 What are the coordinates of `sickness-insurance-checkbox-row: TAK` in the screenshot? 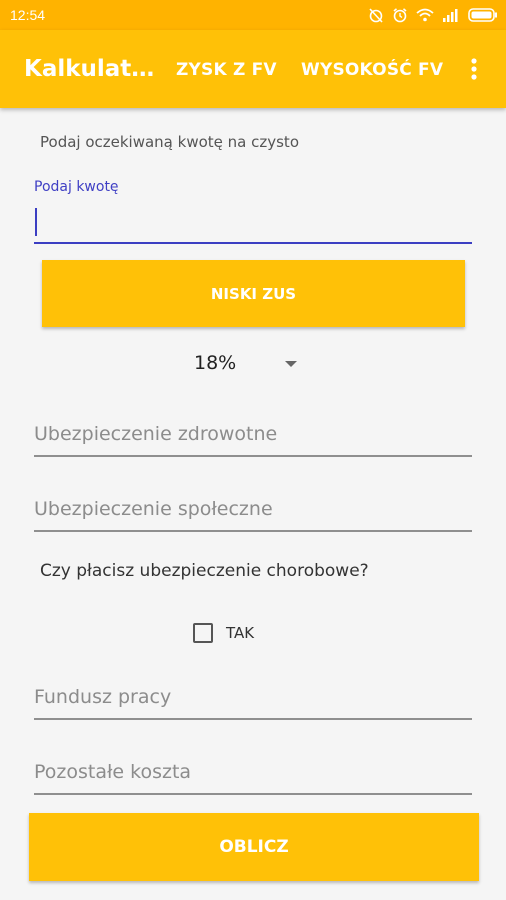 It's located at (223, 633).